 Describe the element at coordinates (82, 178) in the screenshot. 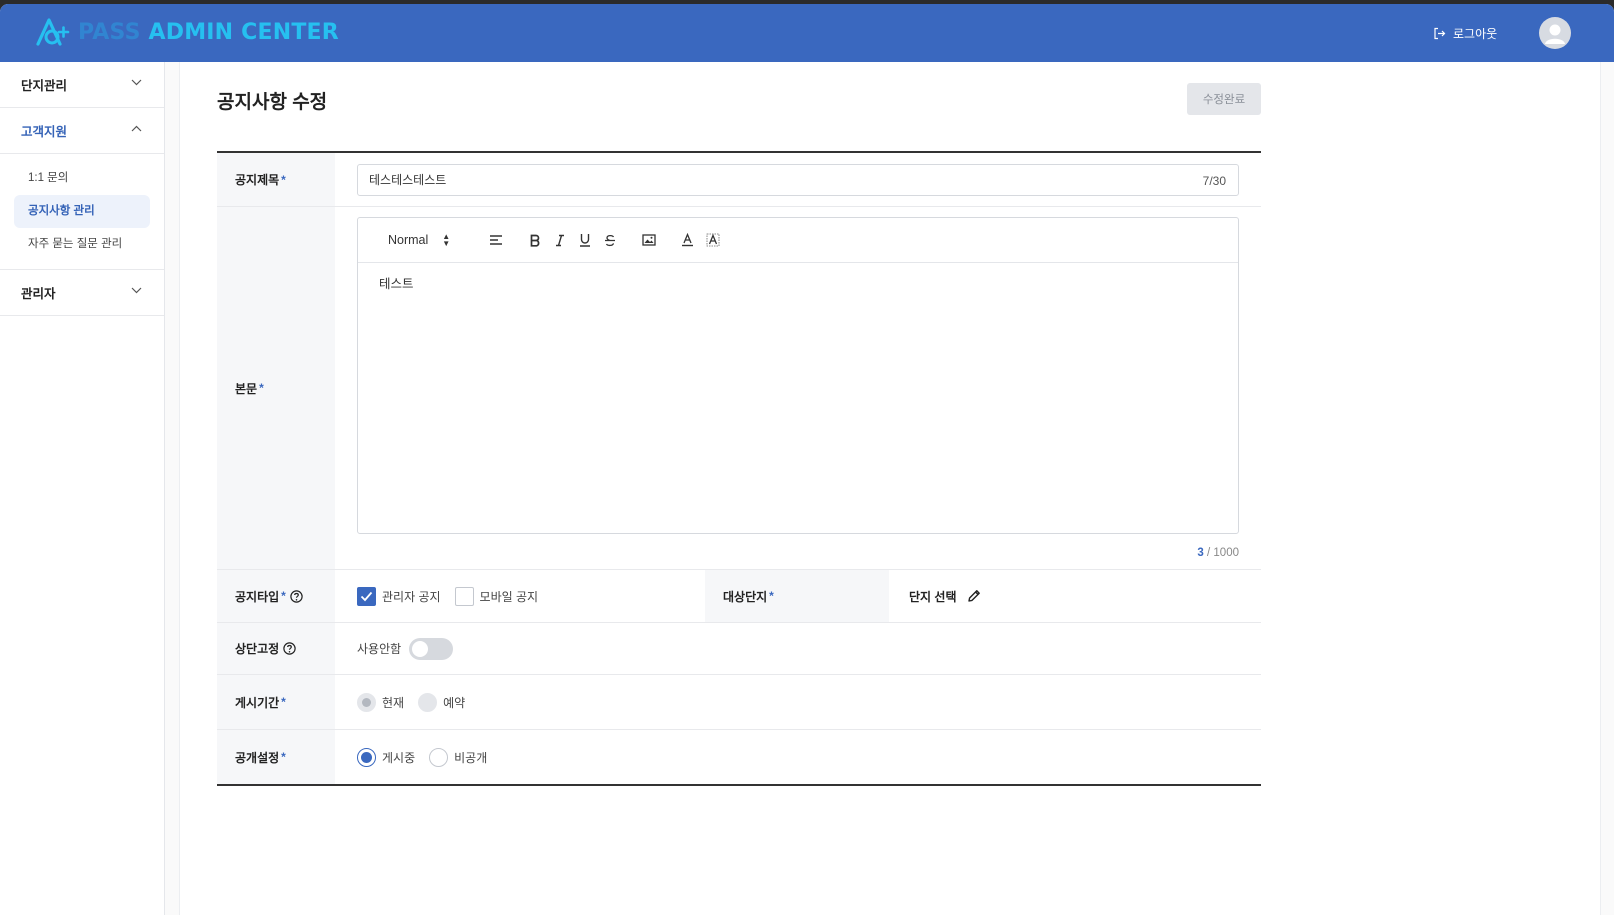

I see `sidebar-item-inquiry: 1:1 문의` at that location.